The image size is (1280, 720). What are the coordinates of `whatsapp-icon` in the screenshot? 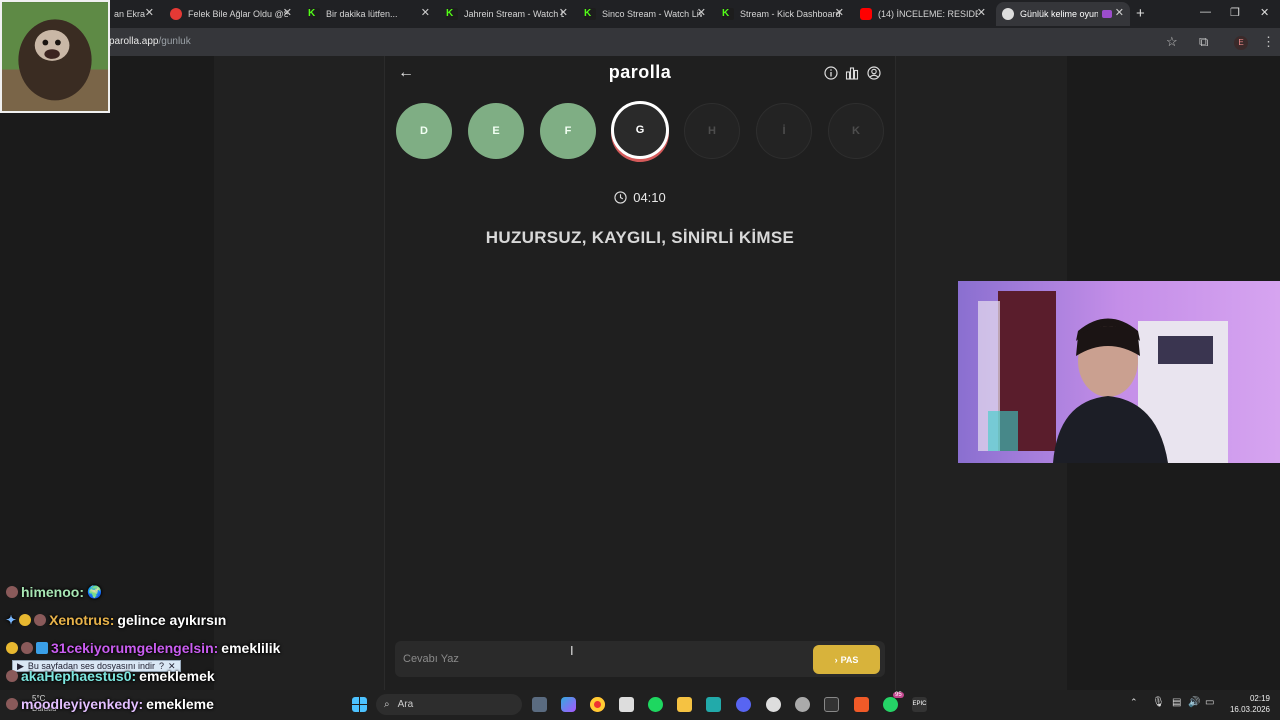 It's located at (890, 704).